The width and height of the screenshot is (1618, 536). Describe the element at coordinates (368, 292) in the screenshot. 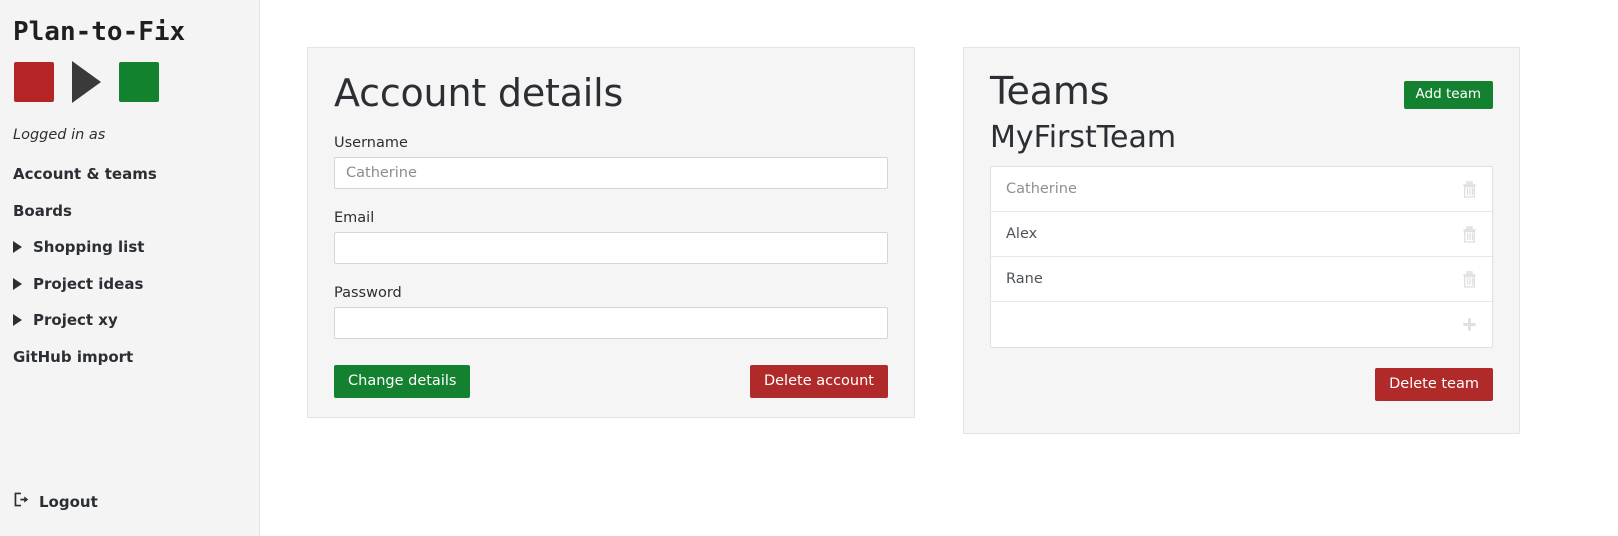

I see `password-label: Password` at that location.